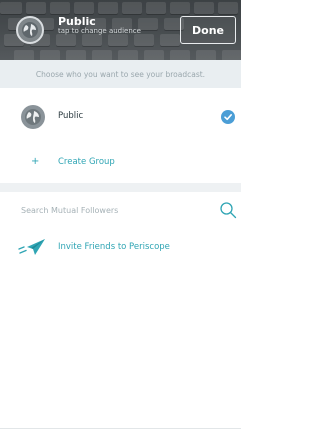 The height and width of the screenshot is (430, 320). Describe the element at coordinates (120, 428) in the screenshot. I see `bottom-divider` at that location.